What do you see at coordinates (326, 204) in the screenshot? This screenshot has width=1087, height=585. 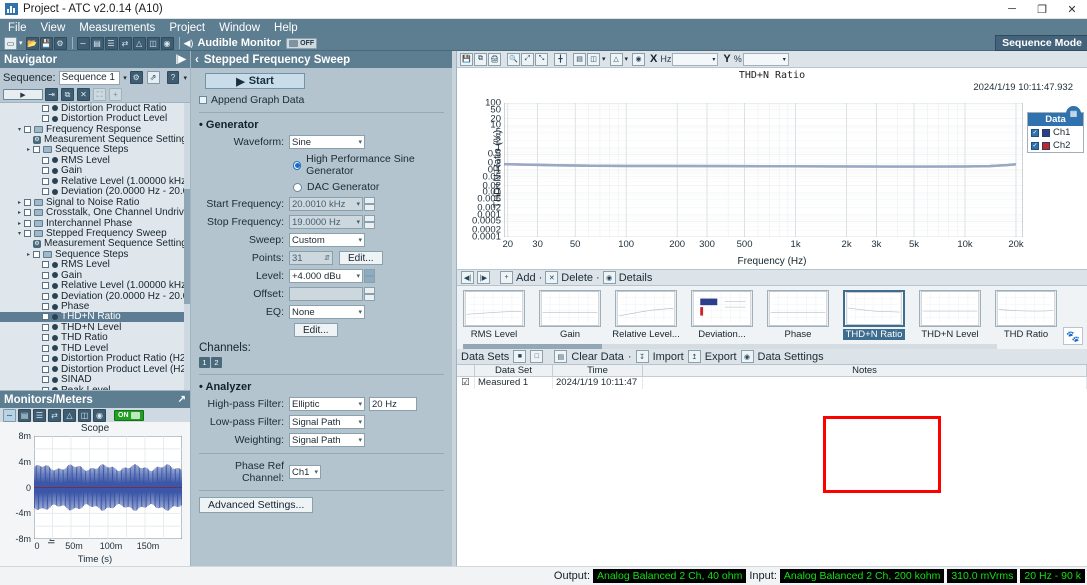 I see `start-frequency-input: 20.0010 kHz ▾` at bounding box center [326, 204].